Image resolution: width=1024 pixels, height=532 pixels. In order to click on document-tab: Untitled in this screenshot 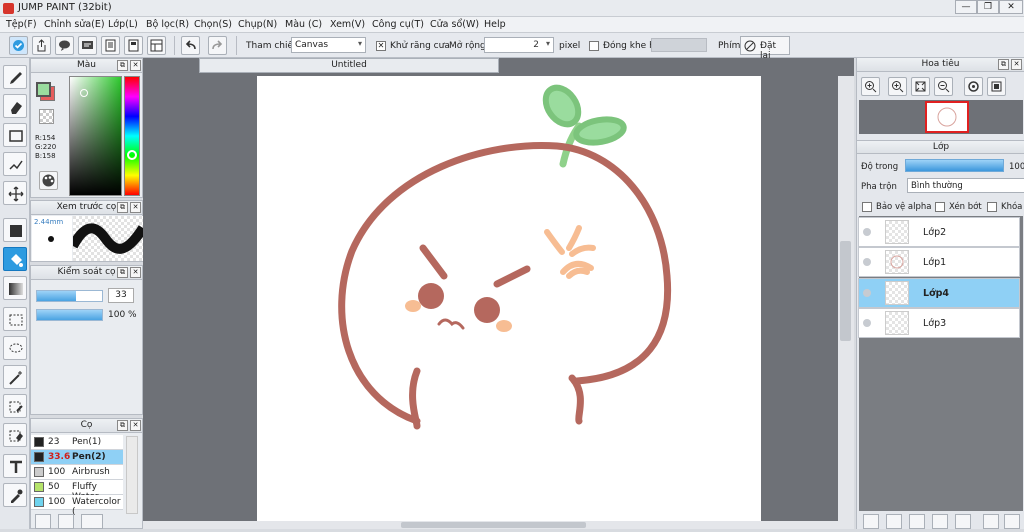, I will do `click(349, 65)`.